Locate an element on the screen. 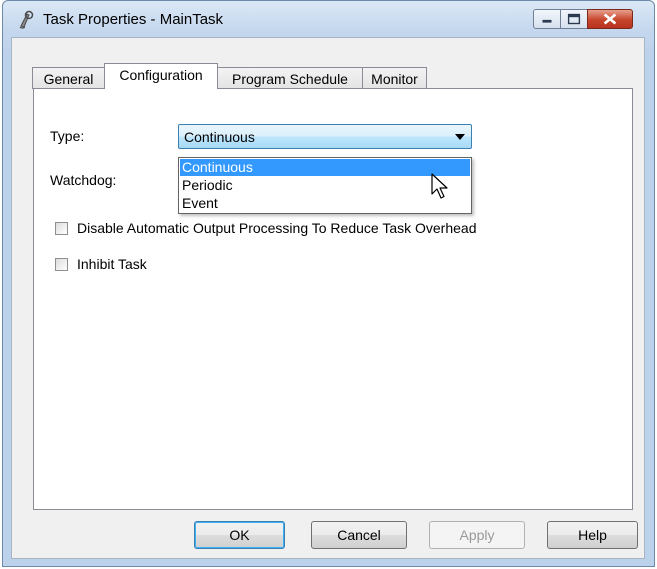  task-icon is located at coordinates (26, 19).